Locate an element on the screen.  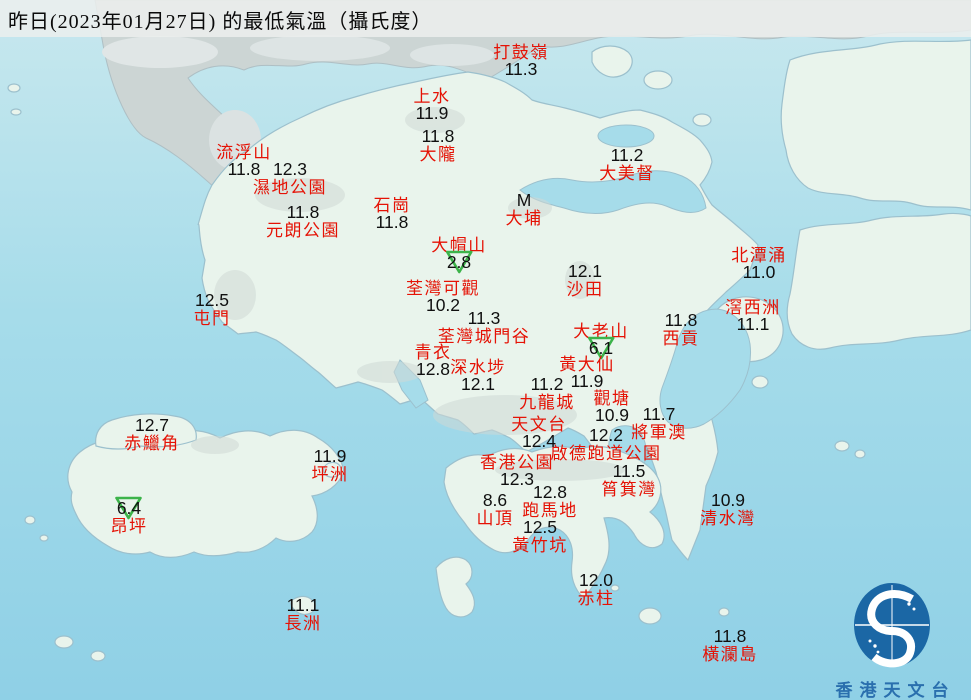
station-marker: 深水埗 12.1 is located at coordinates (478, 376).